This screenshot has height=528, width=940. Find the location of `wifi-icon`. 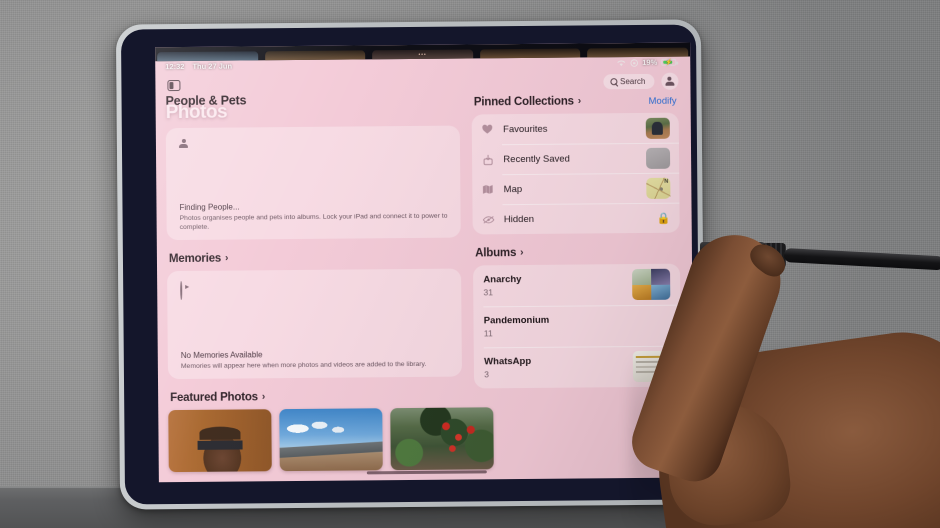

wifi-icon is located at coordinates (621, 63).